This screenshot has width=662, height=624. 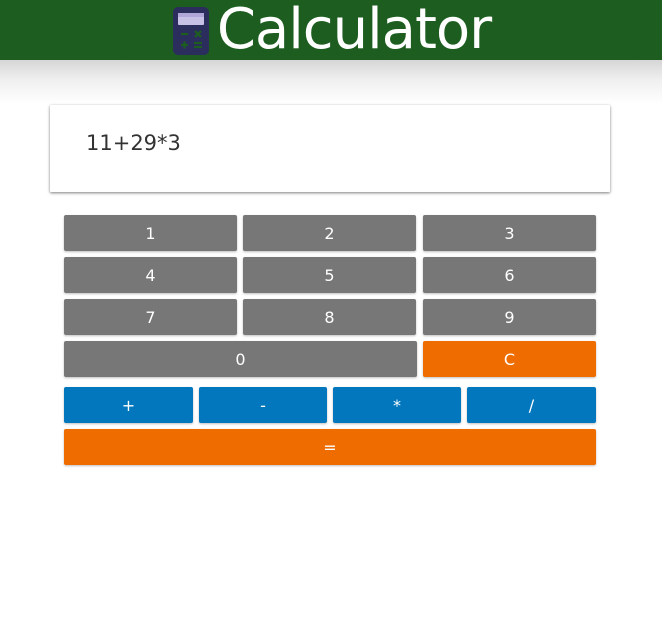 I want to click on equals-button: =, so click(x=330, y=447).